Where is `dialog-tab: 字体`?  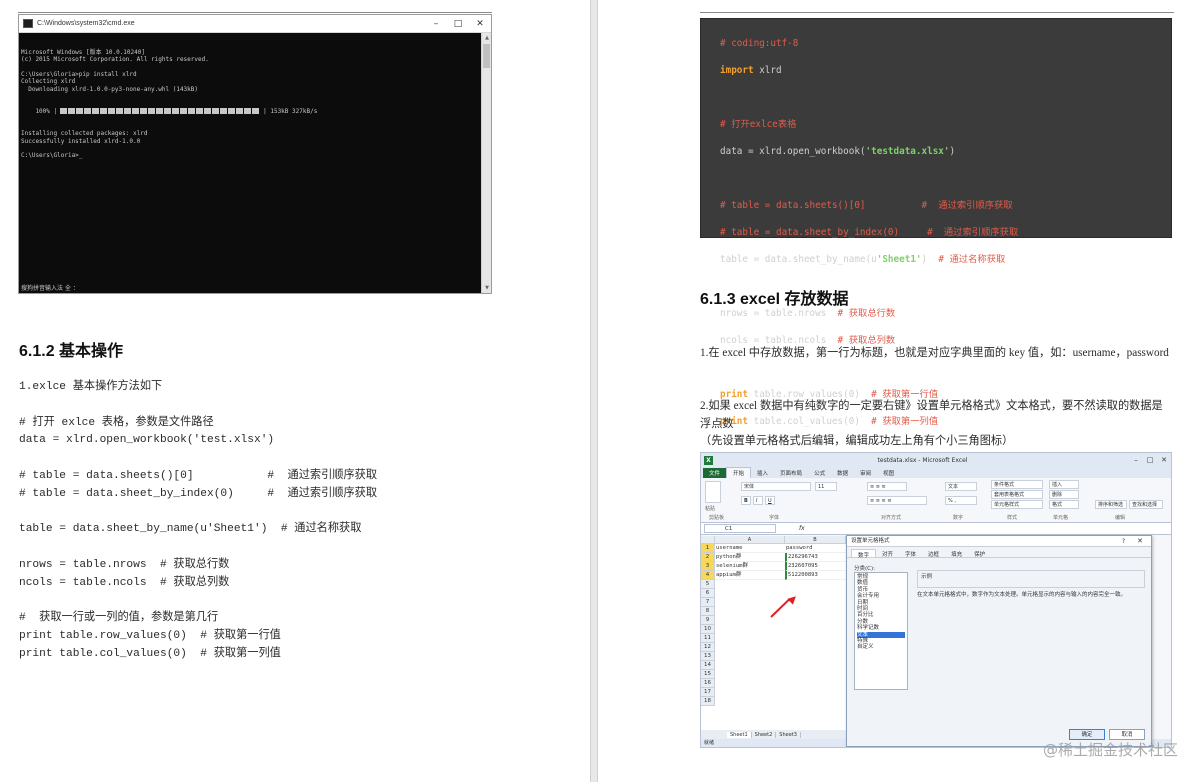
dialog-tab: 字体 is located at coordinates (910, 553).